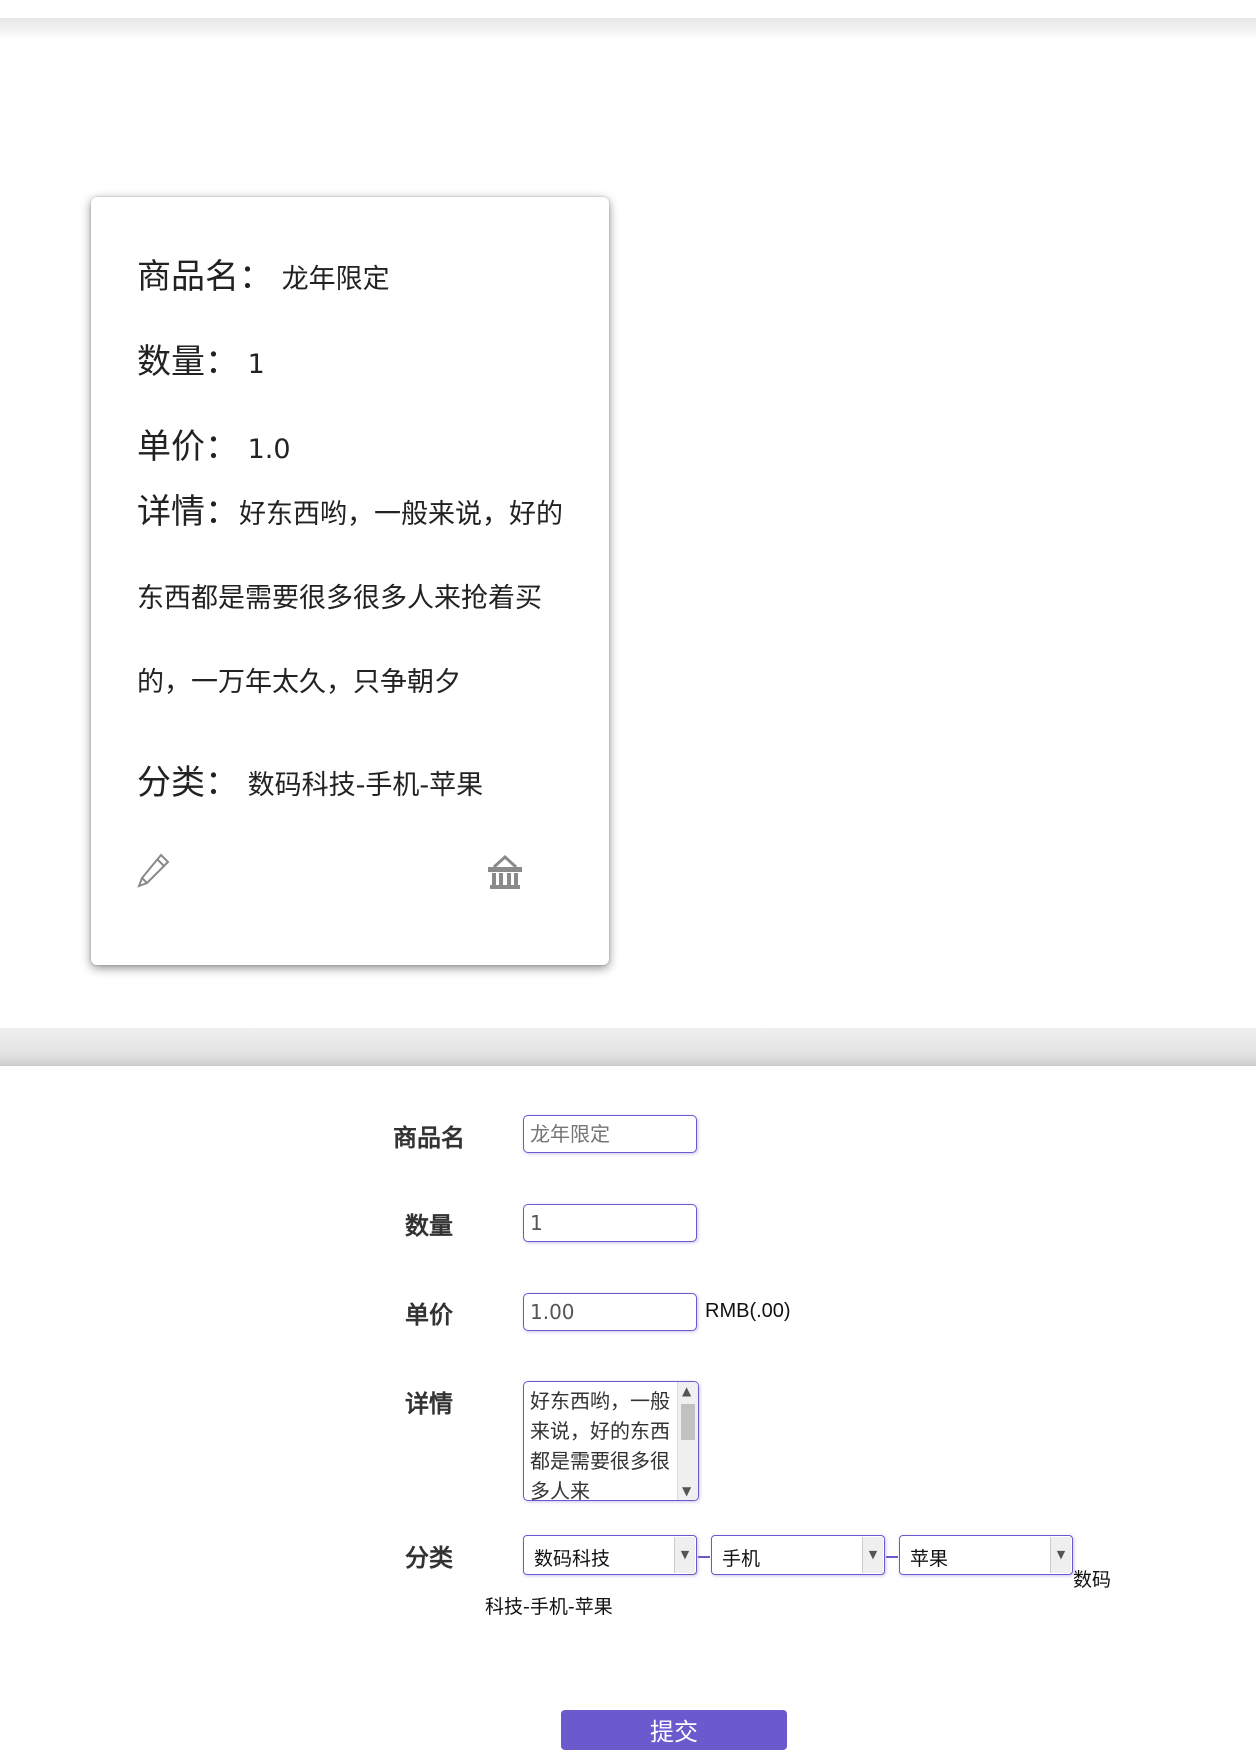 This screenshot has height=1754, width=1256. What do you see at coordinates (335, 279) in the screenshot?
I see `card-name-value: 龙年限定` at bounding box center [335, 279].